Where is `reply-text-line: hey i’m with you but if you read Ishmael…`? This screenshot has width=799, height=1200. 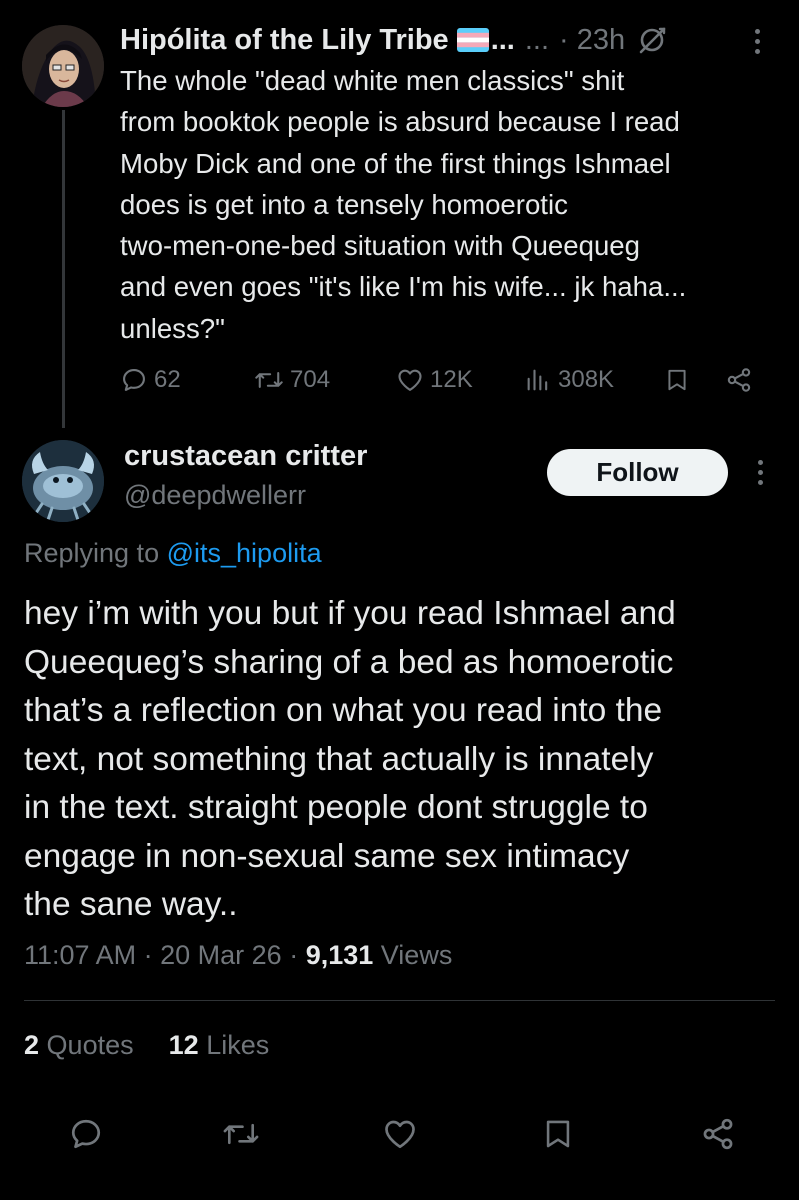
reply-text-line: hey i’m with you but if you read Ishmael… is located at coordinates (350, 613).